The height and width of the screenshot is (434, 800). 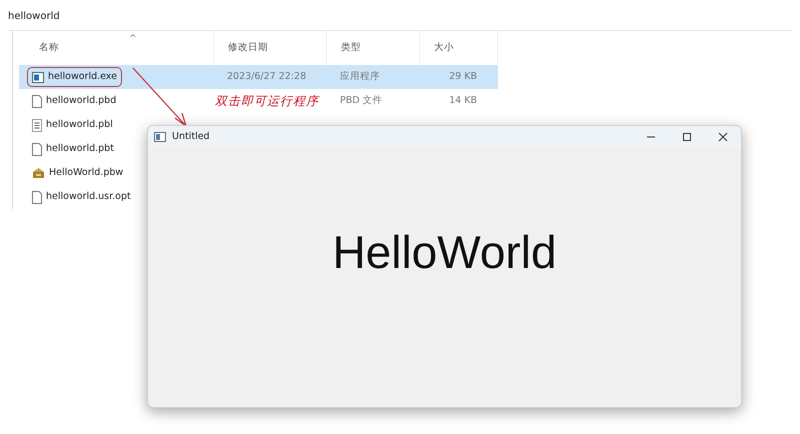 What do you see at coordinates (723, 137) in the screenshot?
I see `close-icon` at bounding box center [723, 137].